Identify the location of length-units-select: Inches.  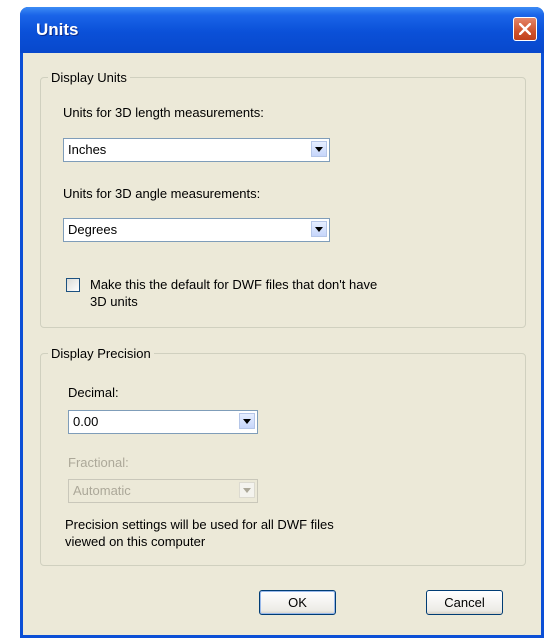
(196, 150).